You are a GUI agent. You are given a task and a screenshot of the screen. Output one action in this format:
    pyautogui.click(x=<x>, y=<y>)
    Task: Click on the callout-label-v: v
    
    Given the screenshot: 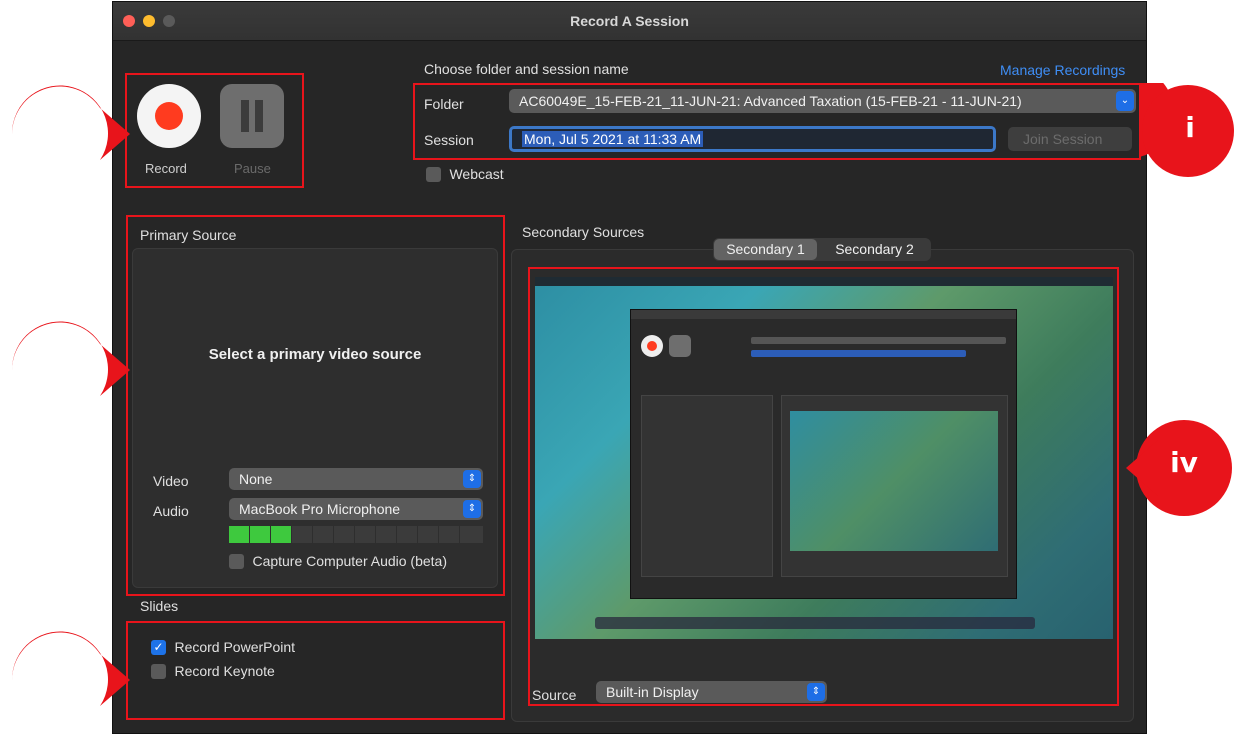 What is the action you would take?
    pyautogui.click(x=60, y=128)
    